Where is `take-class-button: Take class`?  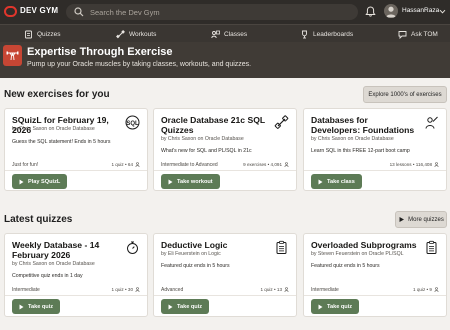
take-class-button: Take class is located at coordinates (336, 181).